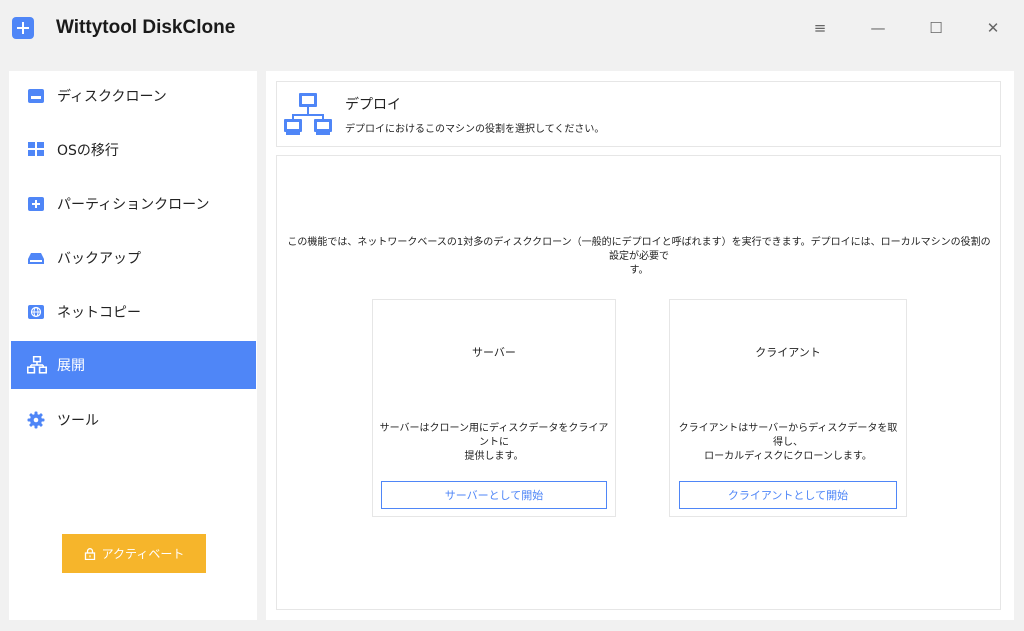 This screenshot has height=631, width=1024. Describe the element at coordinates (788, 352) in the screenshot. I see `client-card-title: クライアント` at that location.